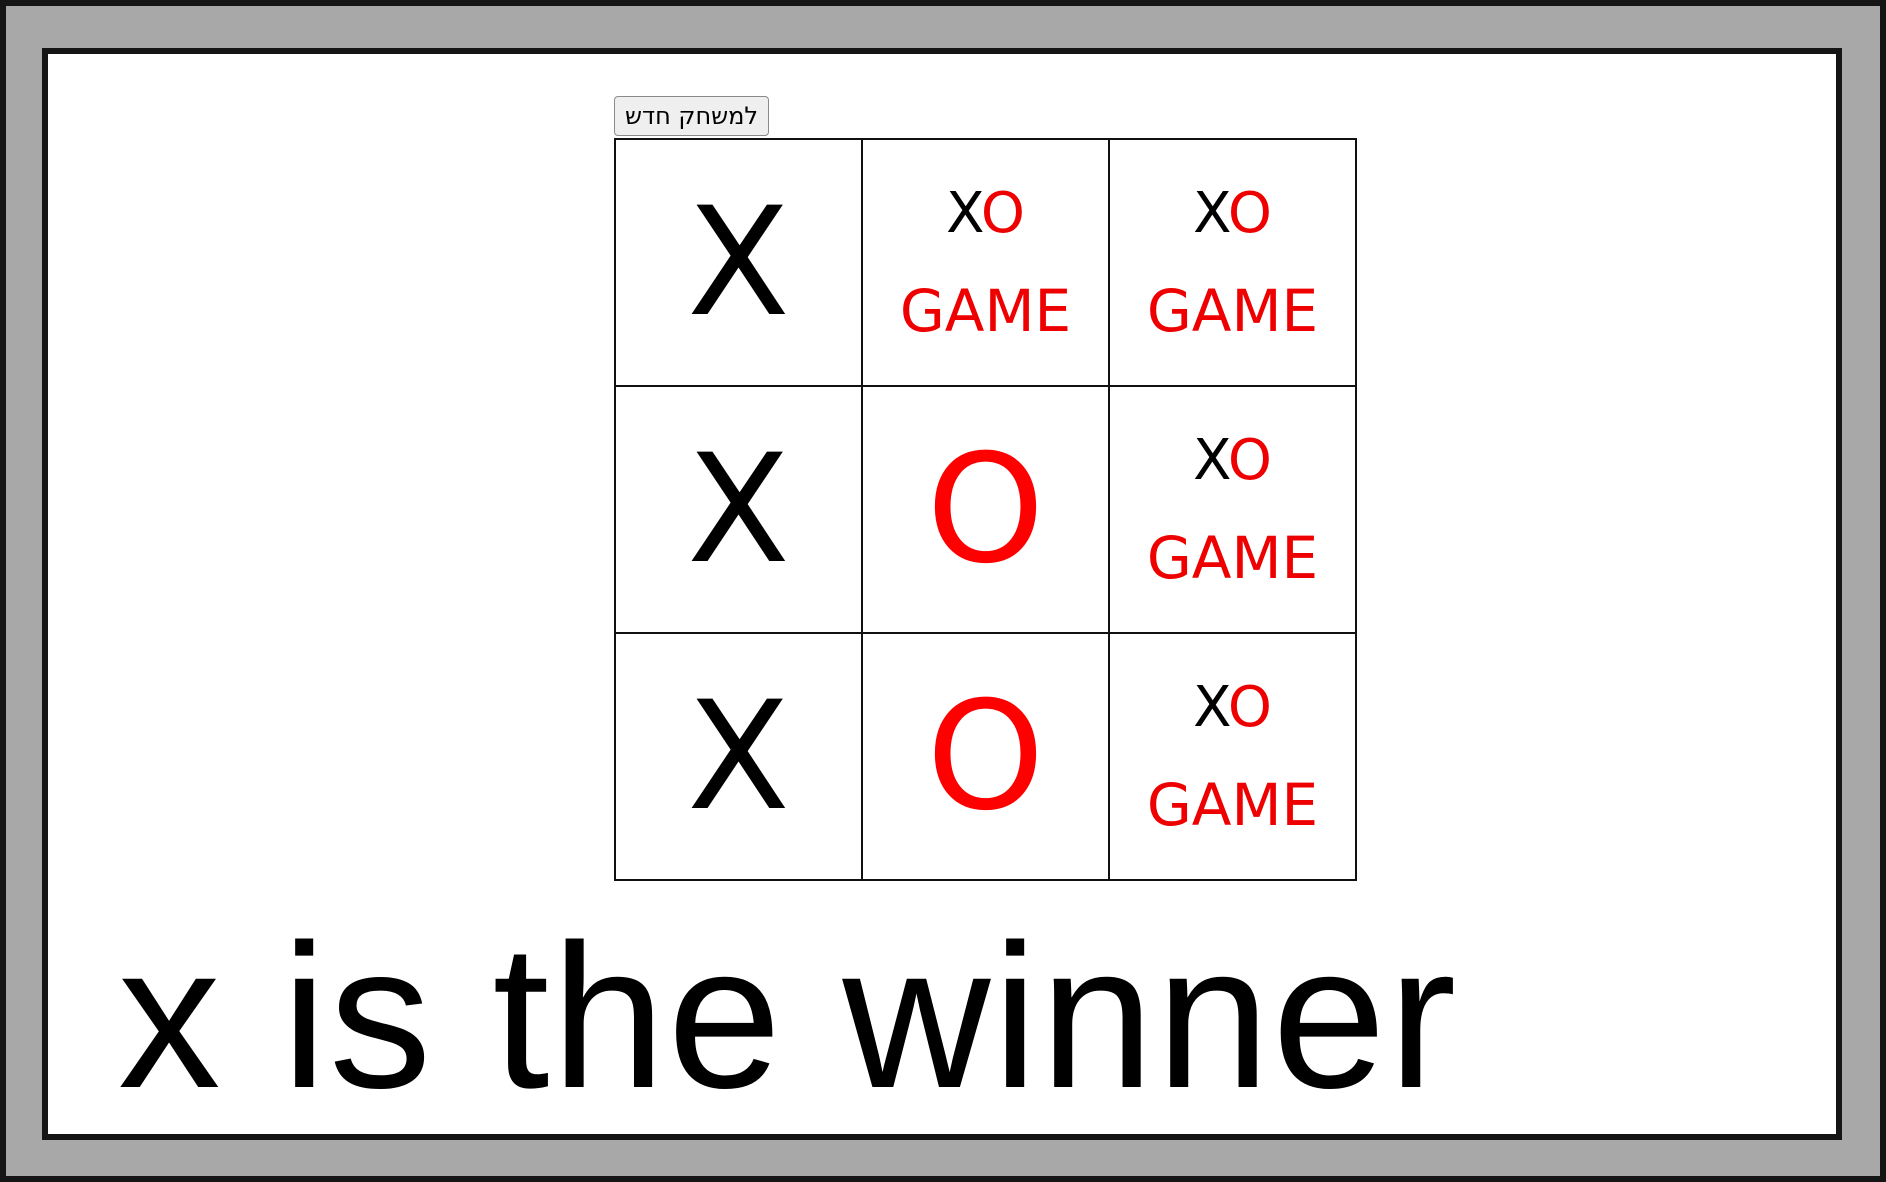 This screenshot has height=1182, width=1886. Describe the element at coordinates (788, 1016) in the screenshot. I see `winner-status: x is the winner` at that location.